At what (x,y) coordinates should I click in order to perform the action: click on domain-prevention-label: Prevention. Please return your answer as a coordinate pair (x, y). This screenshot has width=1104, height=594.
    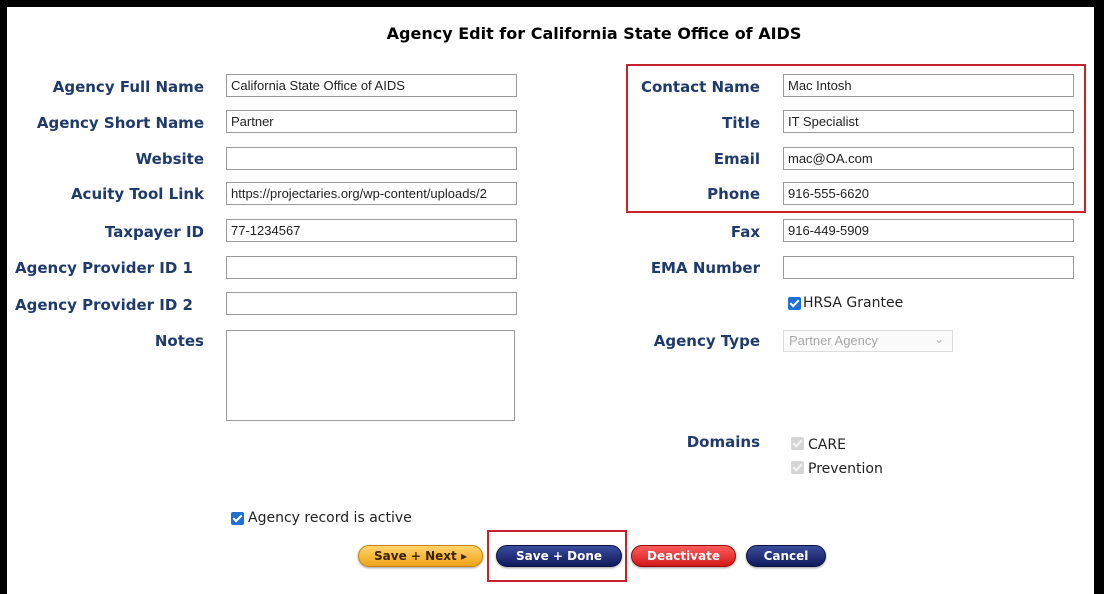
    Looking at the image, I should click on (845, 469).